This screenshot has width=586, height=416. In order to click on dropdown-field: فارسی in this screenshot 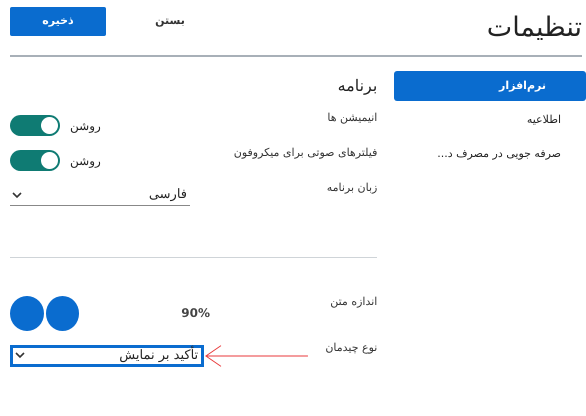, I will do `click(100, 196)`.